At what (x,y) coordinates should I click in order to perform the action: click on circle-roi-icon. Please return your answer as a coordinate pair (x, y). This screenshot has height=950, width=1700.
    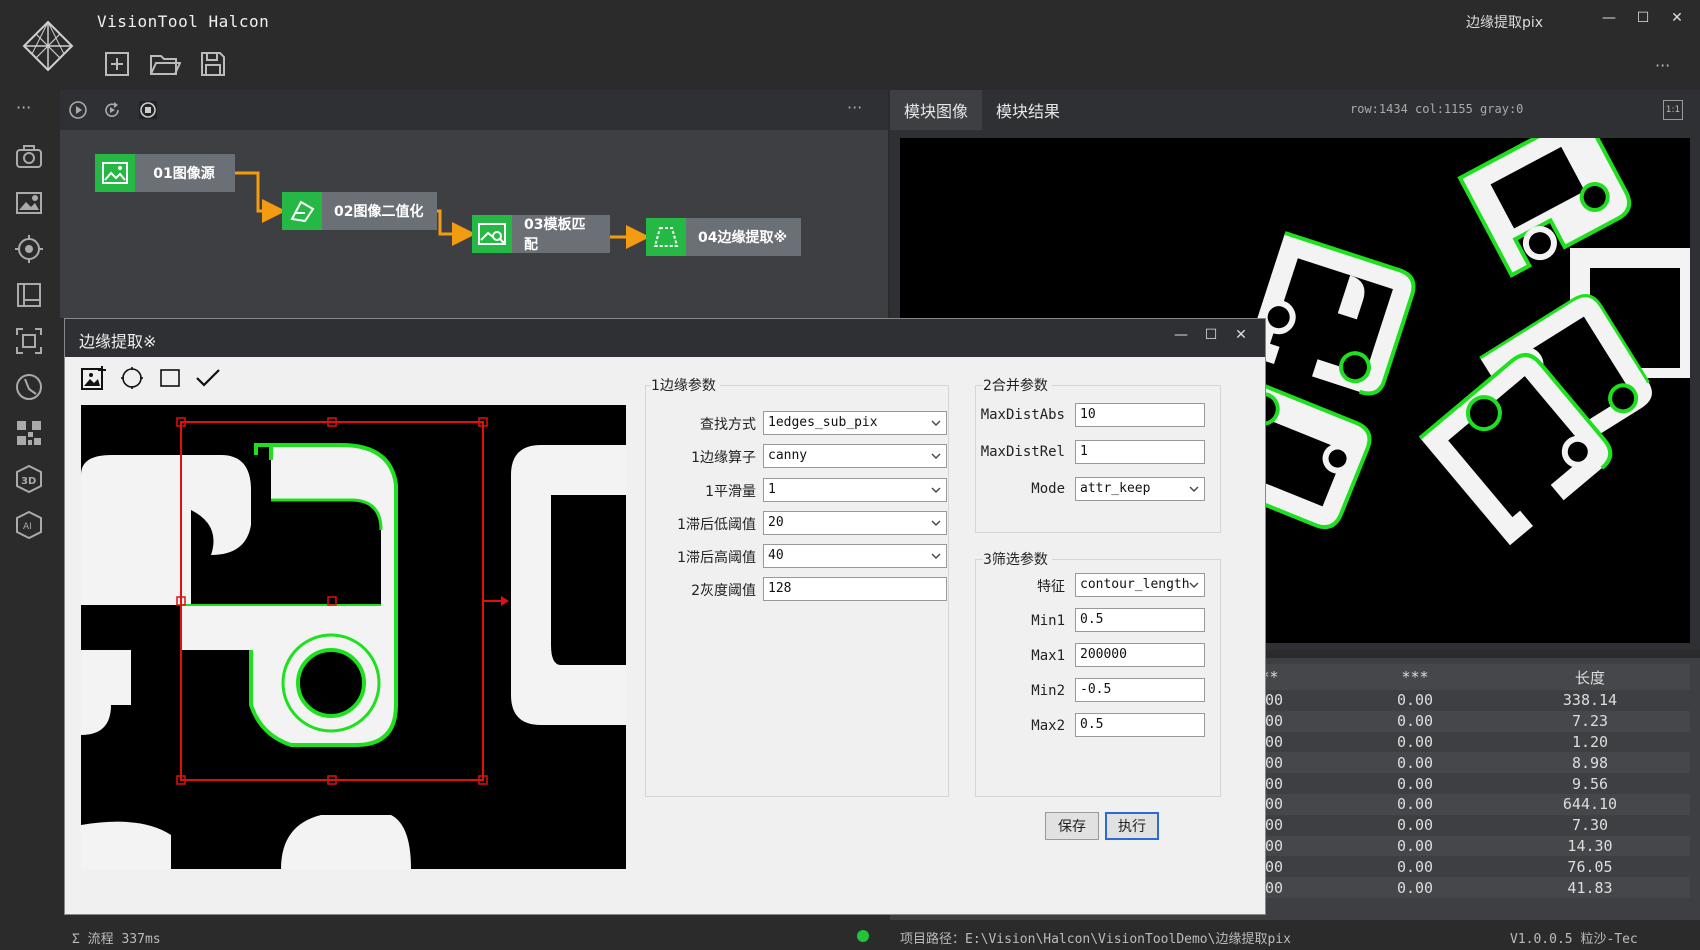
    Looking at the image, I should click on (132, 378).